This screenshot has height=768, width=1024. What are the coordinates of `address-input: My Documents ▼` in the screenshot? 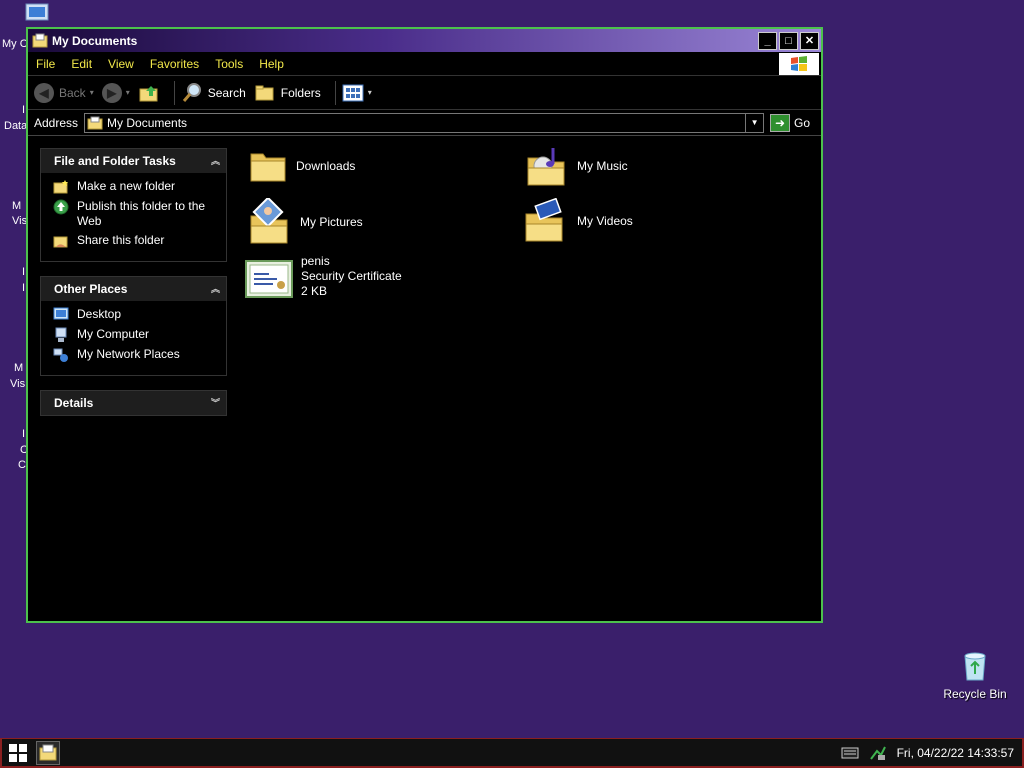 It's located at (424, 122).